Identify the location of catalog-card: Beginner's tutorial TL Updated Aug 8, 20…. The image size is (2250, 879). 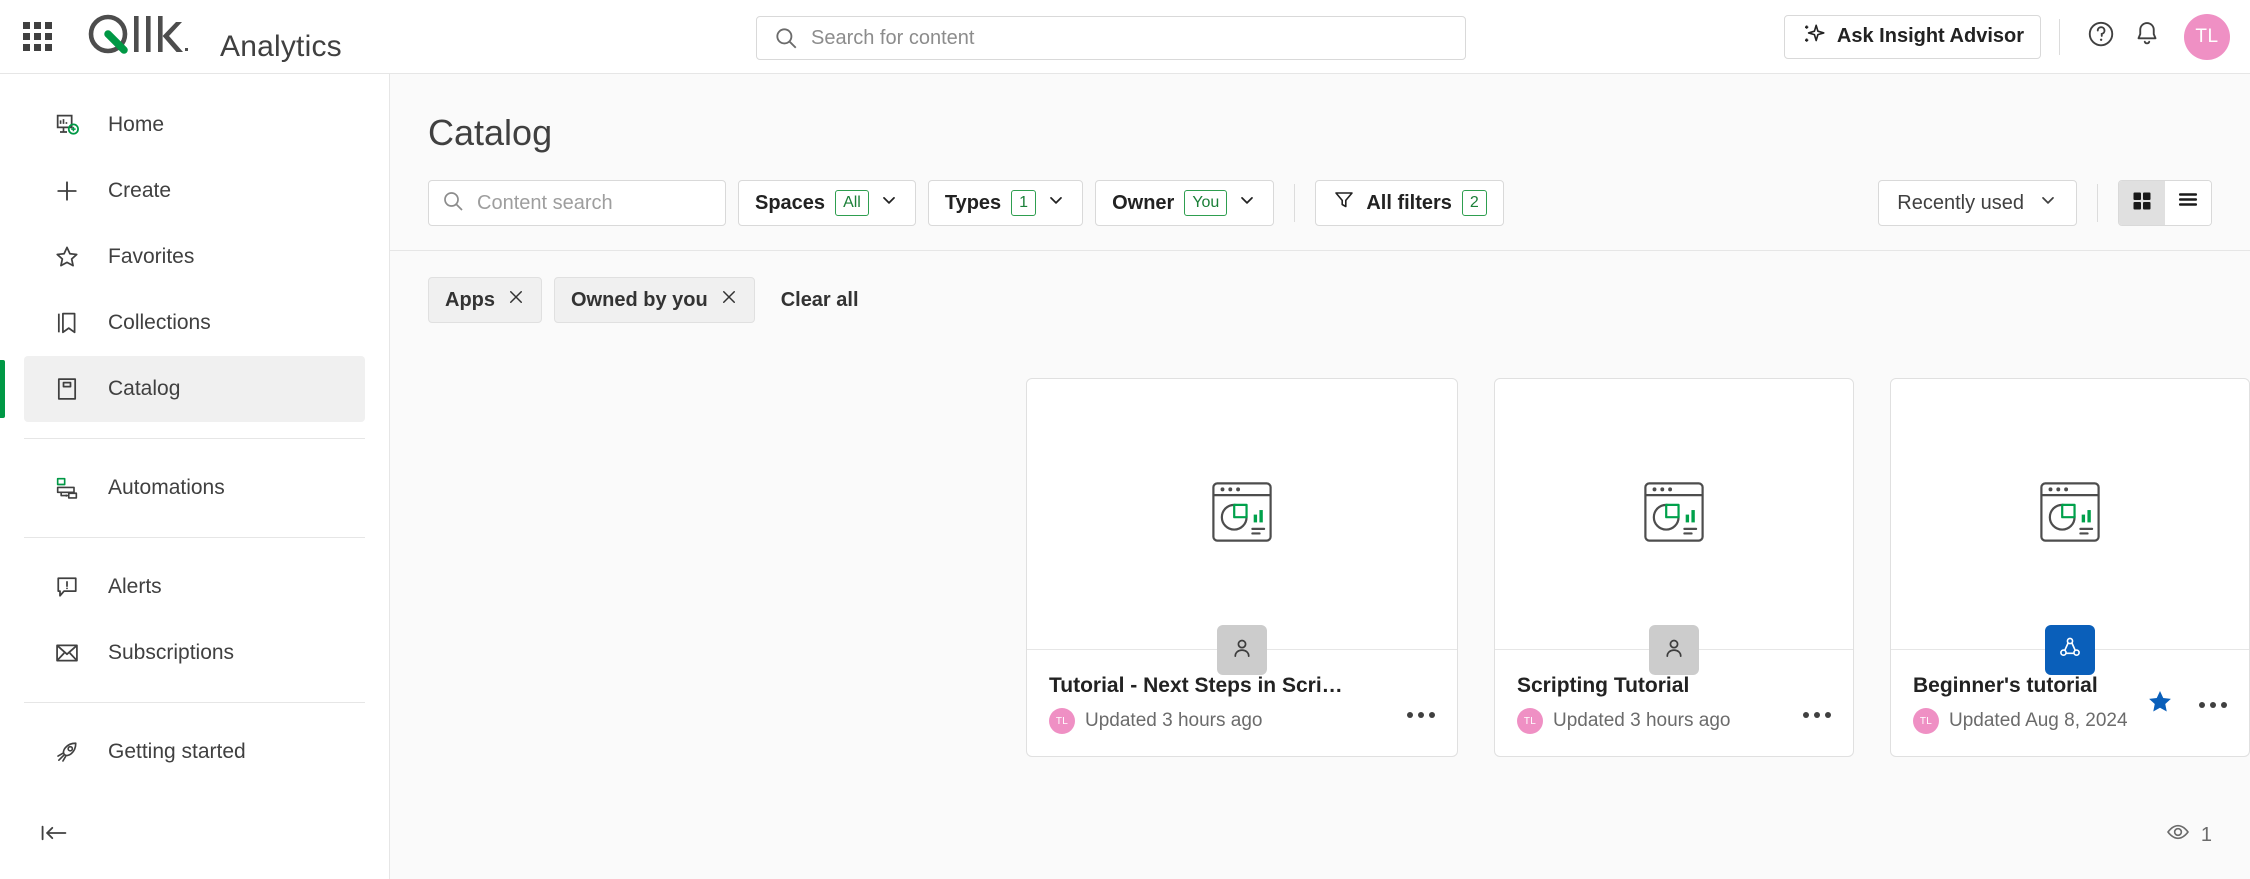
(2070, 567).